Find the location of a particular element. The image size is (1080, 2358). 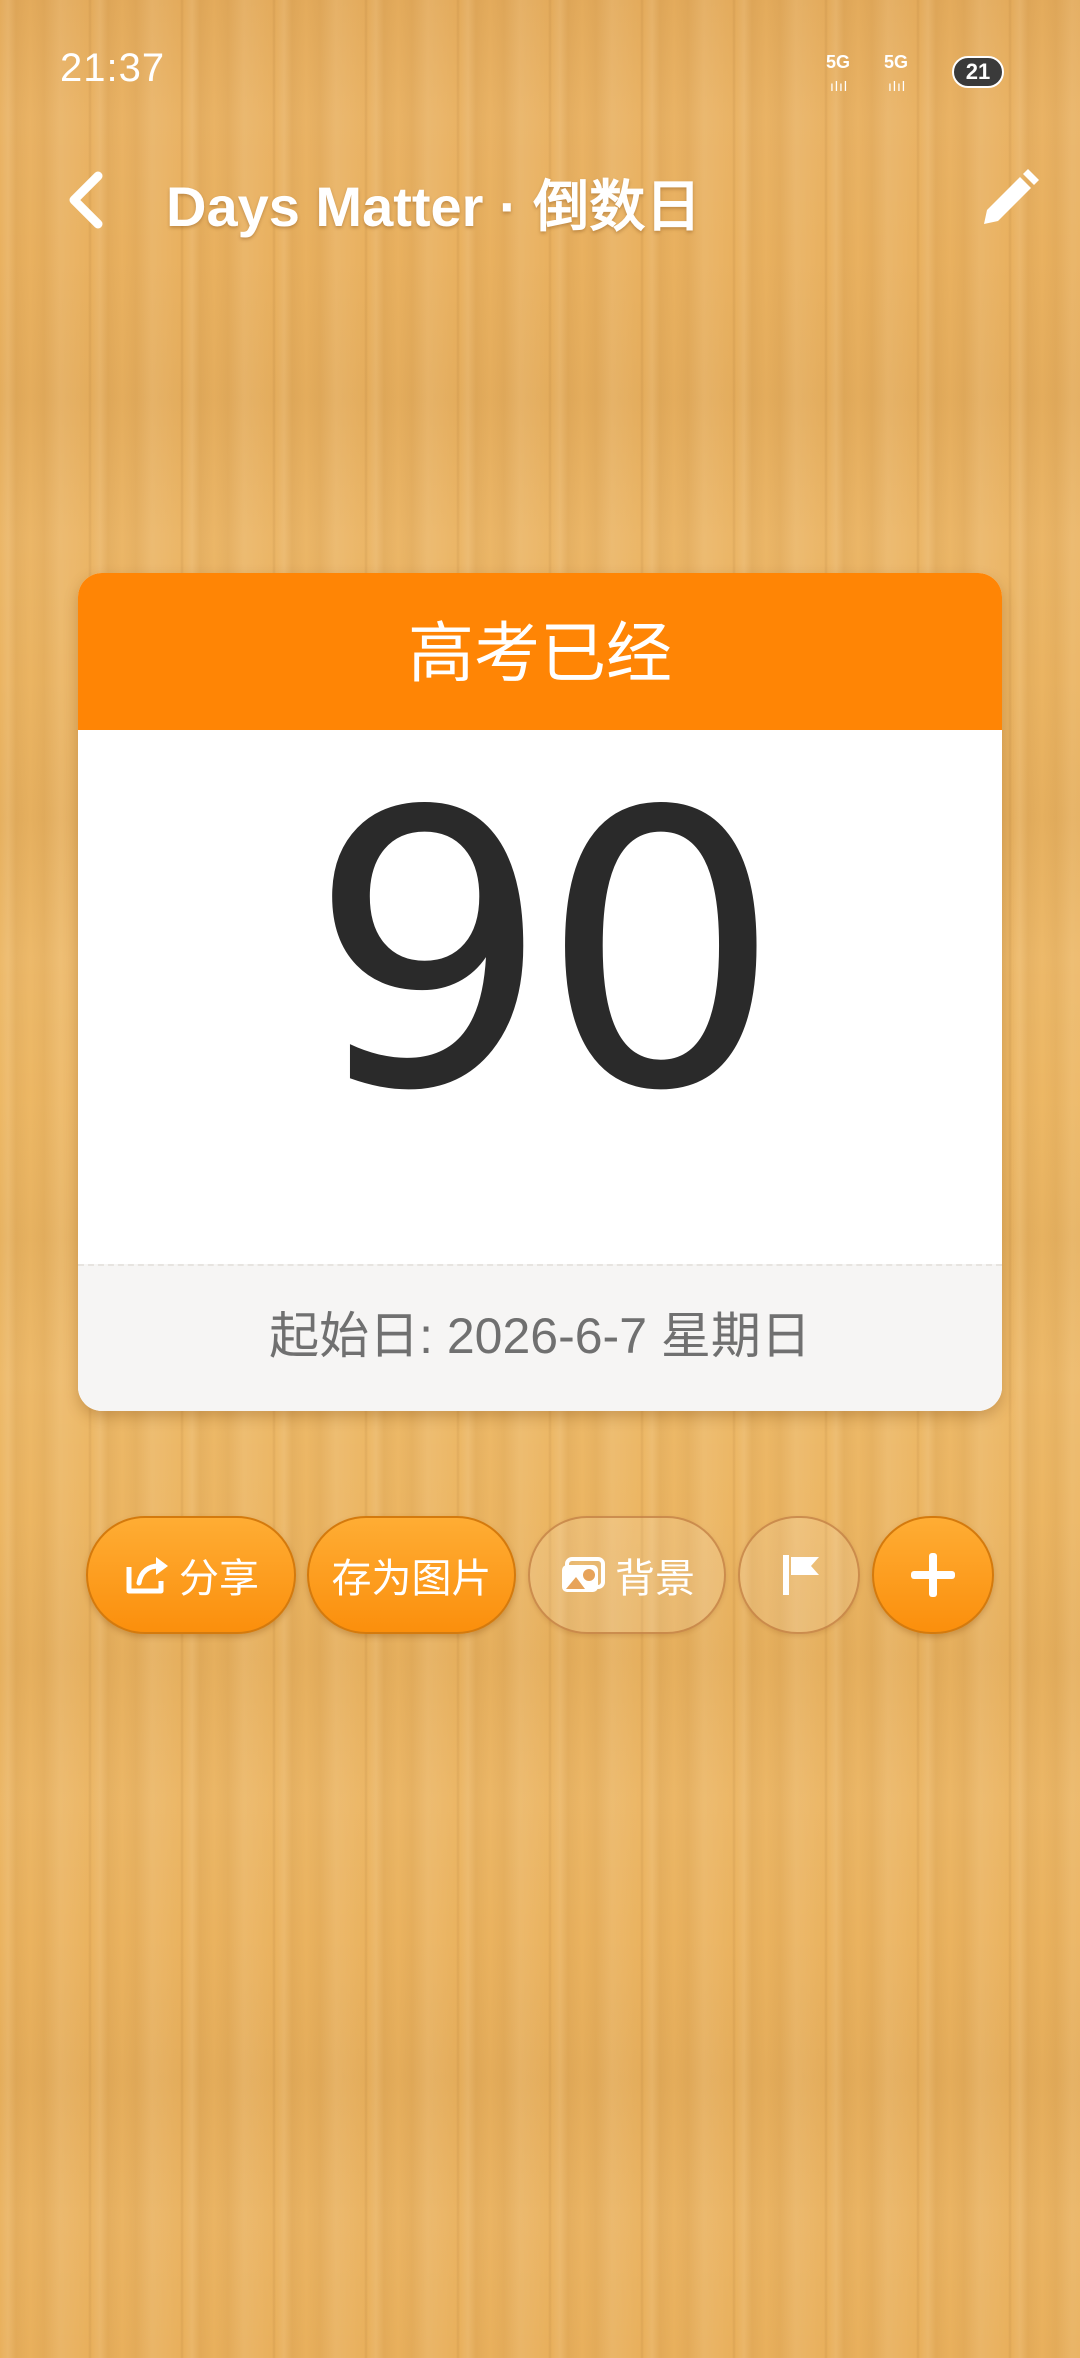

action-bar: 分享 存为图片 背景 is located at coordinates (540, 1576).